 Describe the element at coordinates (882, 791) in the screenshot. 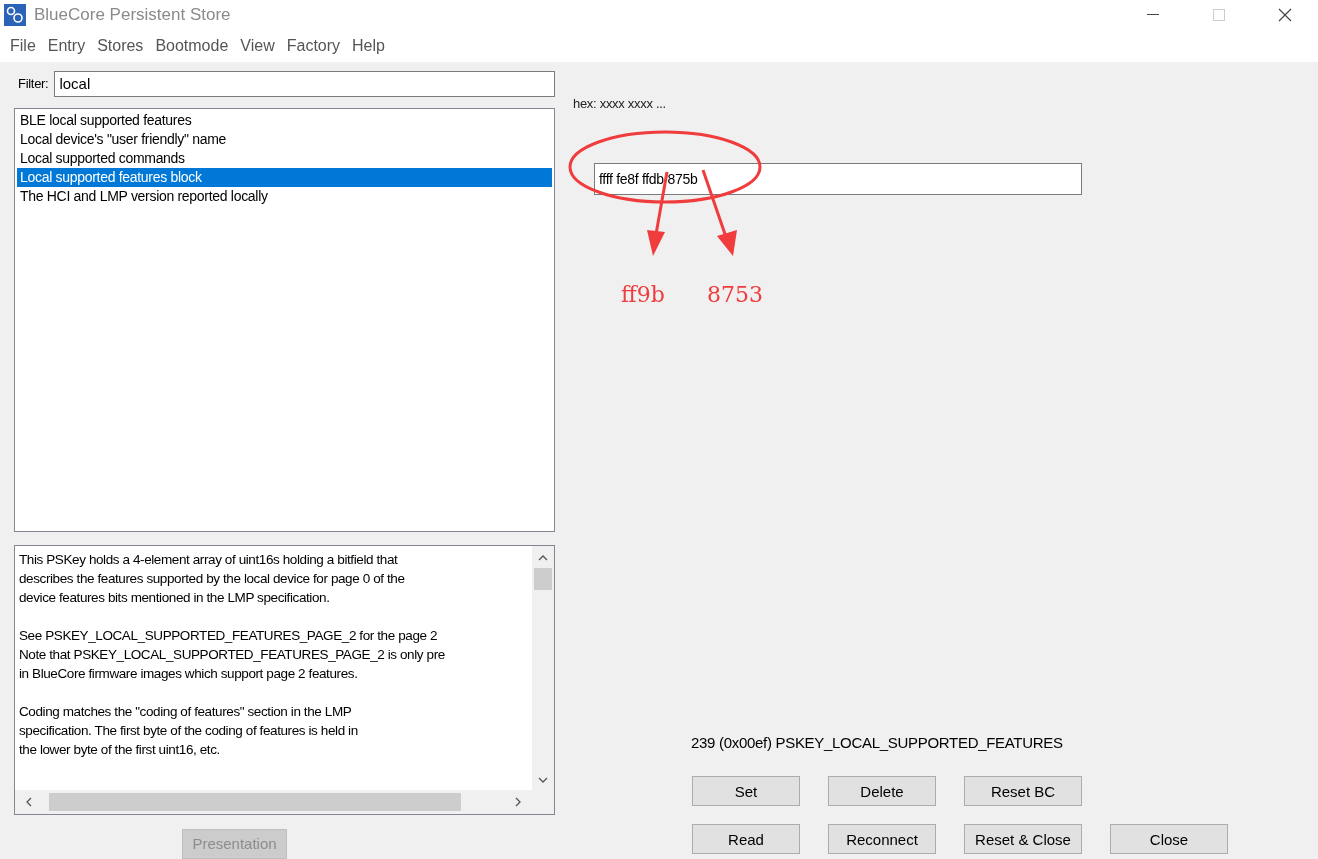

I see `action-button: Delete` at that location.